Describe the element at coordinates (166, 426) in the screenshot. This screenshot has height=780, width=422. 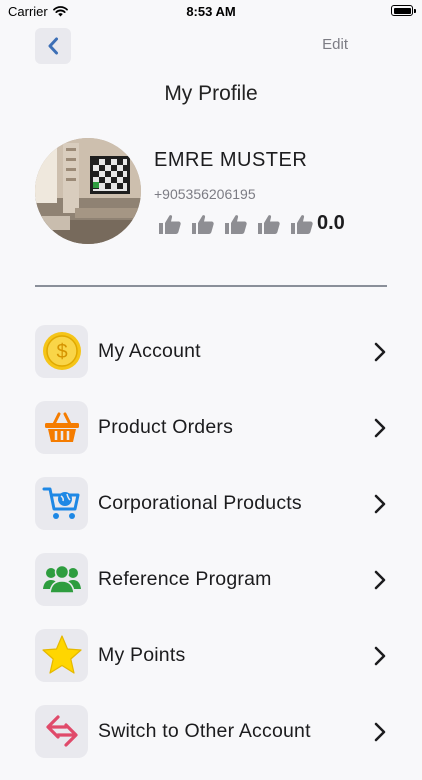
I see `menu-item-label: Product Orders` at that location.